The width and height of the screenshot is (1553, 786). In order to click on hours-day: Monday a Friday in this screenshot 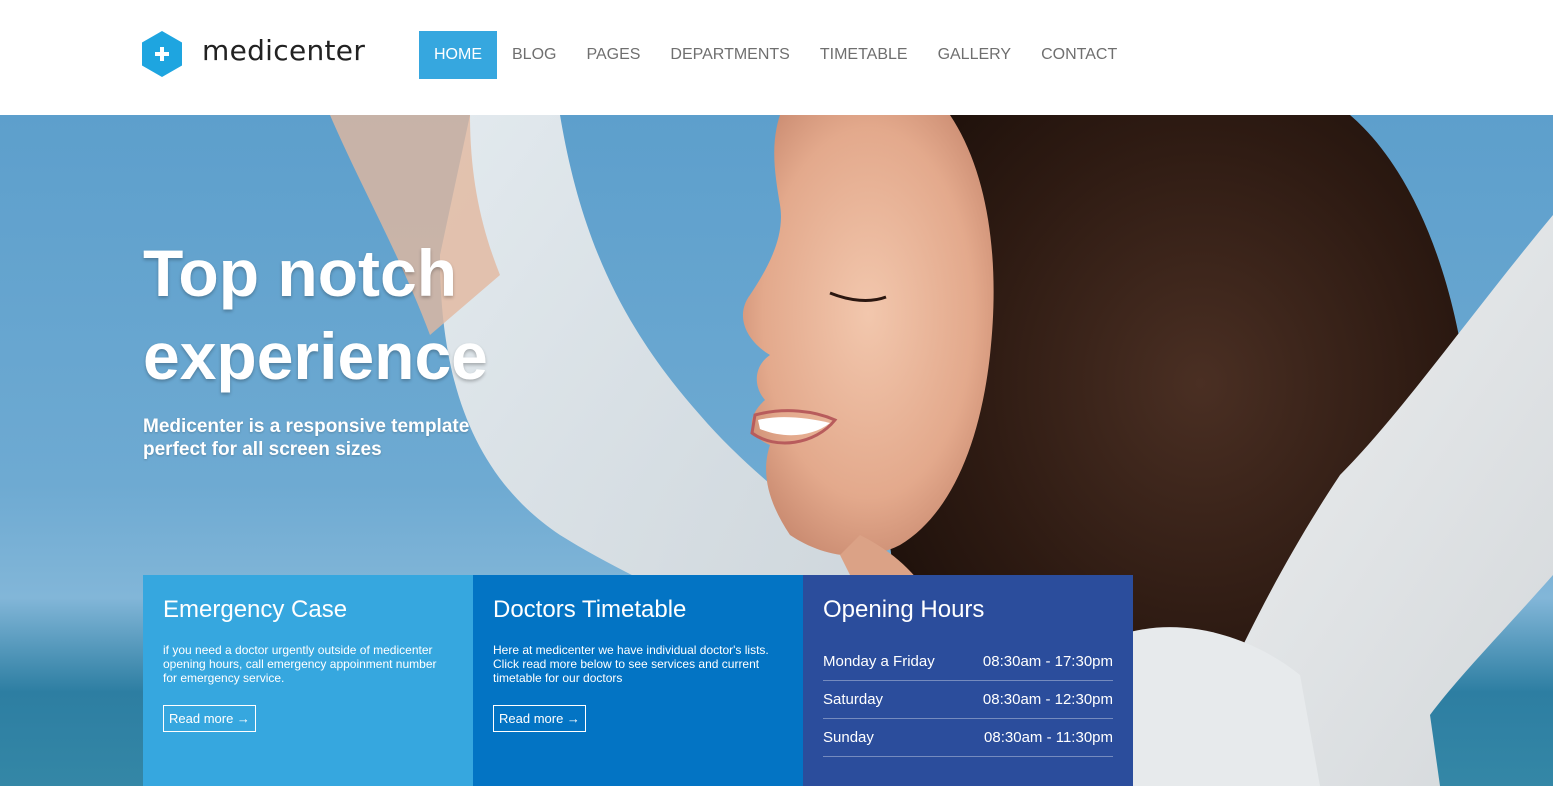, I will do `click(879, 661)`.